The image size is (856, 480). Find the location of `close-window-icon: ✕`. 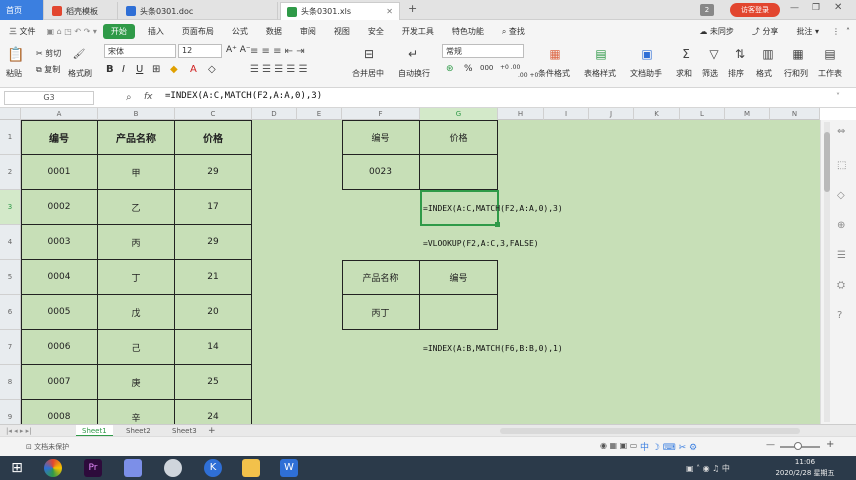

close-window-icon: ✕ is located at coordinates (838, 7).